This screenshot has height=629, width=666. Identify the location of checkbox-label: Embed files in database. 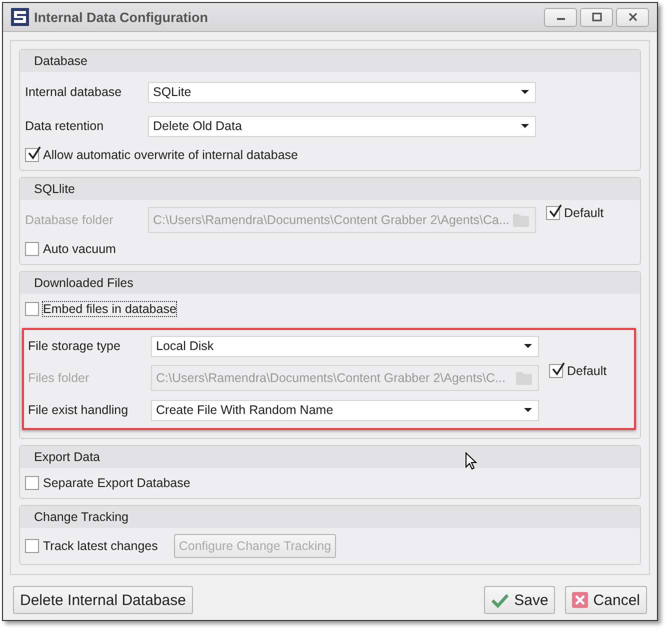
(109, 309).